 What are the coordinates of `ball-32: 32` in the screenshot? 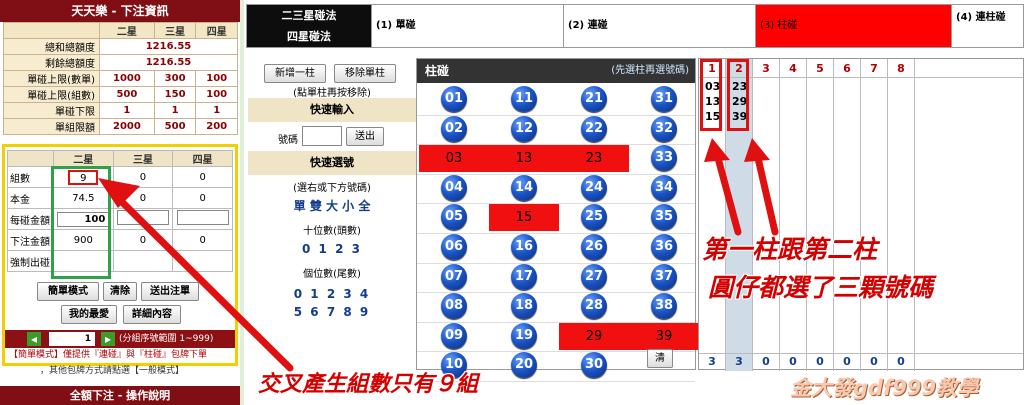 It's located at (664, 128).